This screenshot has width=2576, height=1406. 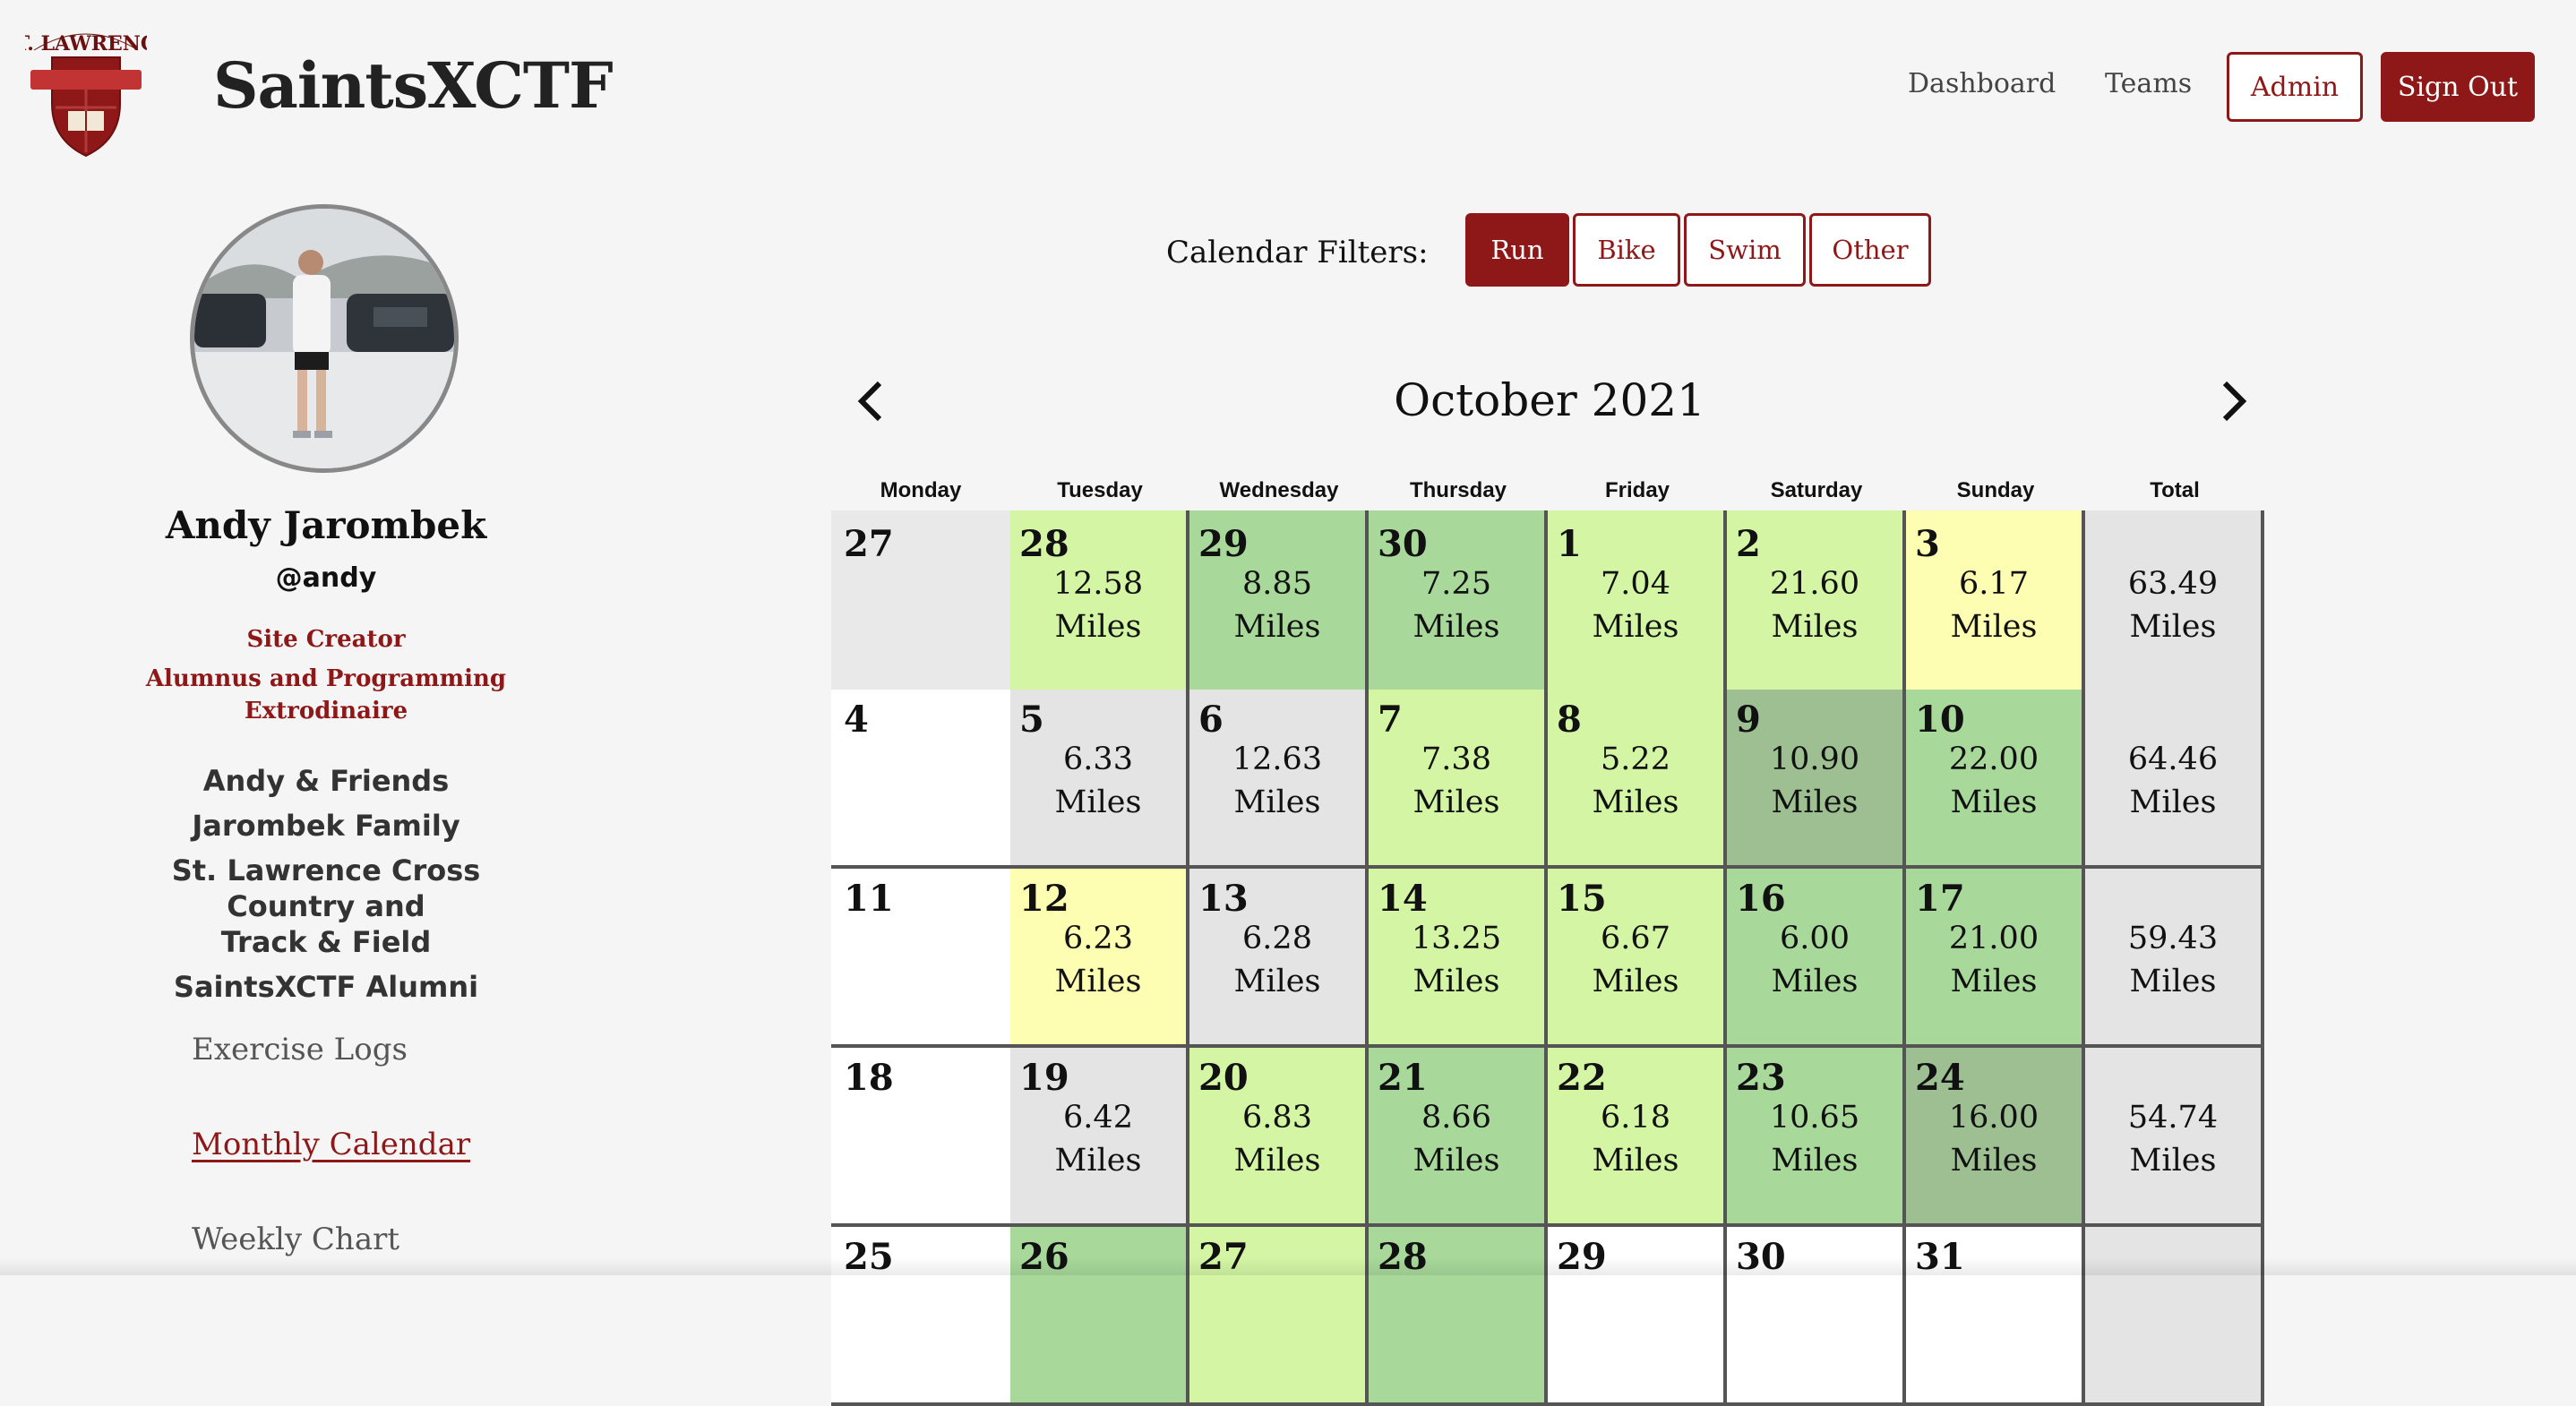 I want to click on calendar-day-cell: 19 6.42 Miles, so click(x=1099, y=1137).